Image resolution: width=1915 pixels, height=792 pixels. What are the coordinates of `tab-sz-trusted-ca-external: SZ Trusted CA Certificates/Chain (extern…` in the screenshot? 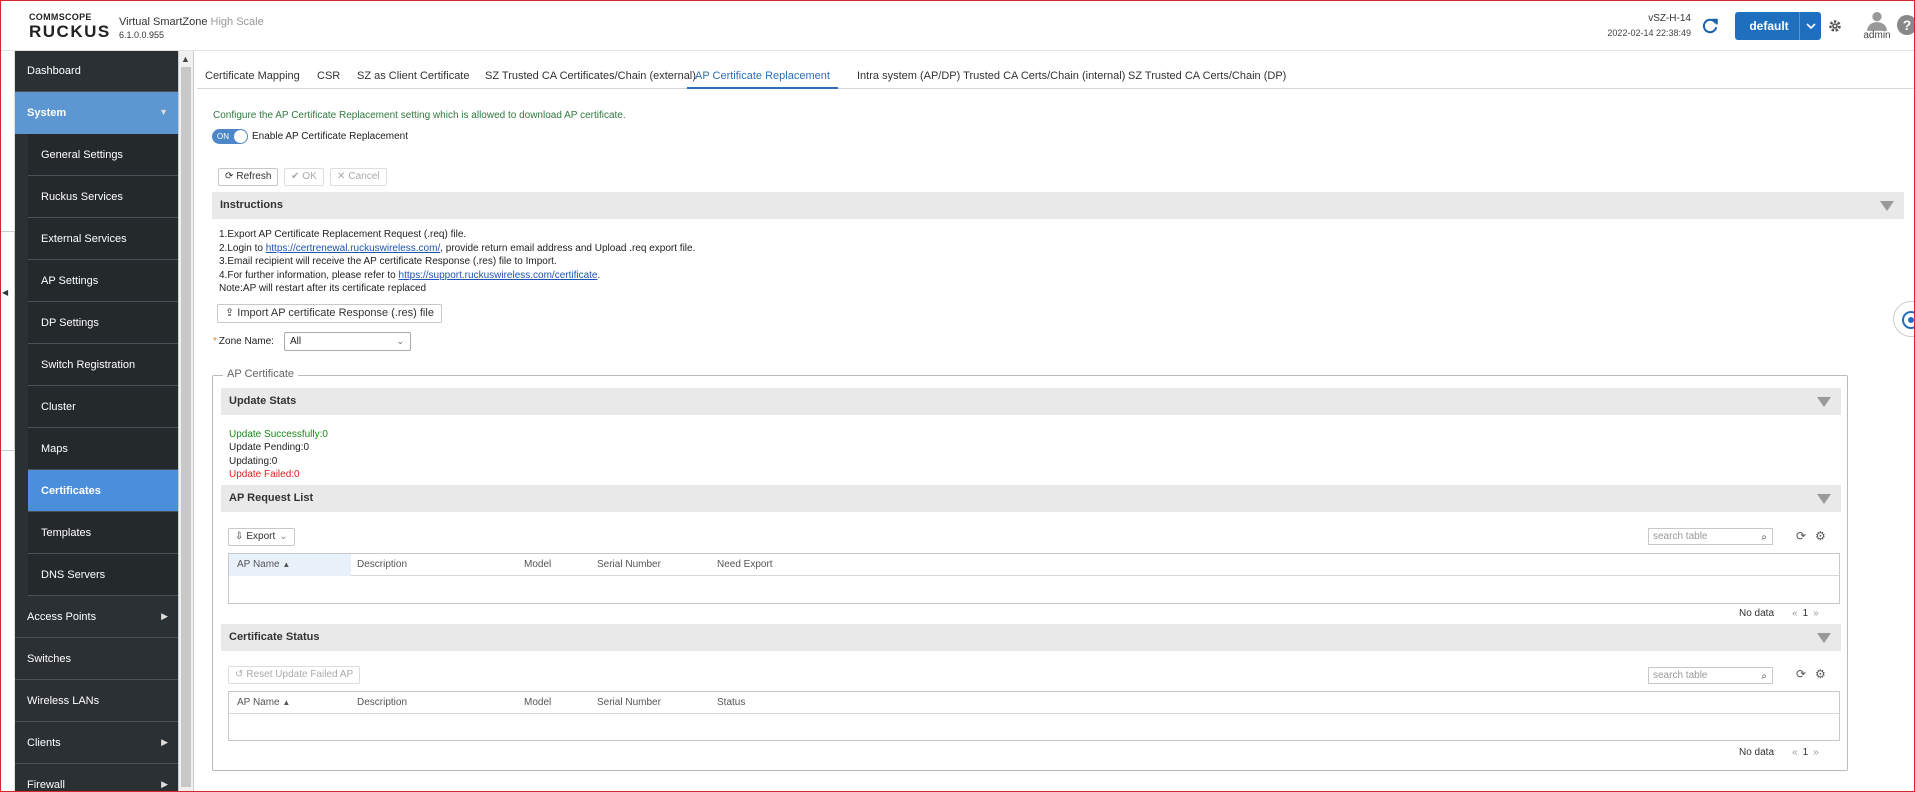 It's located at (590, 76).